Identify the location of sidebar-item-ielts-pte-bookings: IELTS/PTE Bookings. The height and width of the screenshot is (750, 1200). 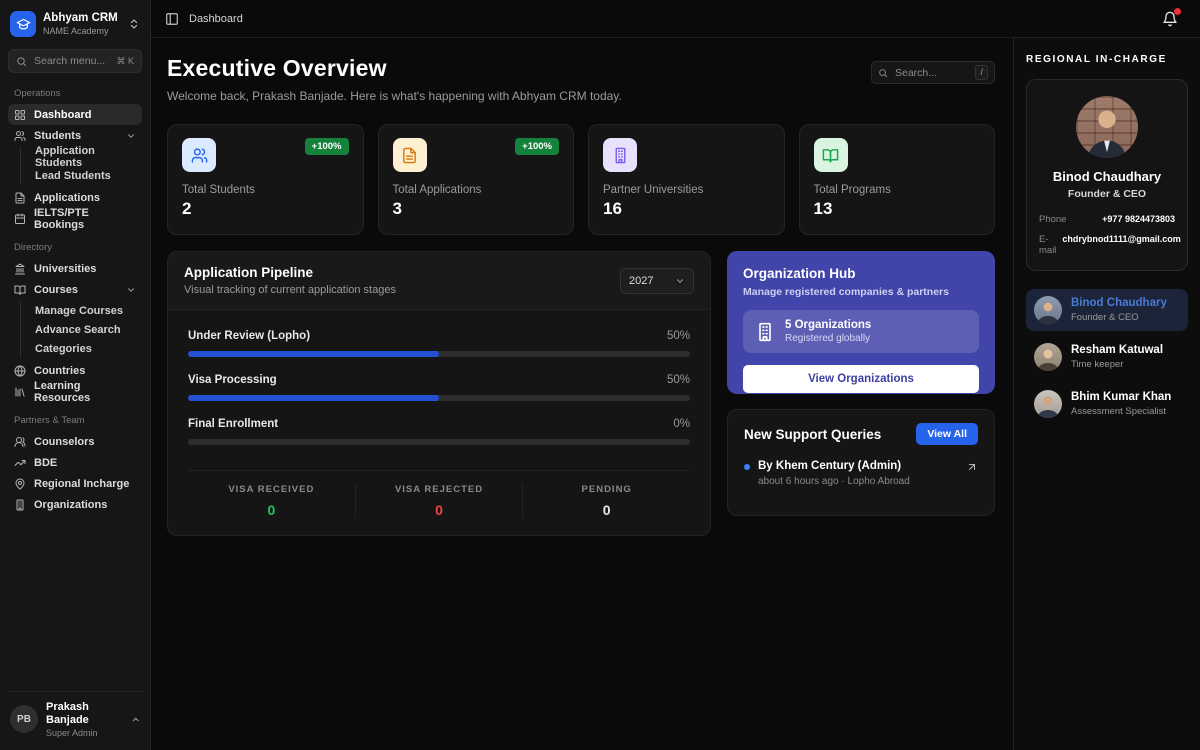
(75, 219).